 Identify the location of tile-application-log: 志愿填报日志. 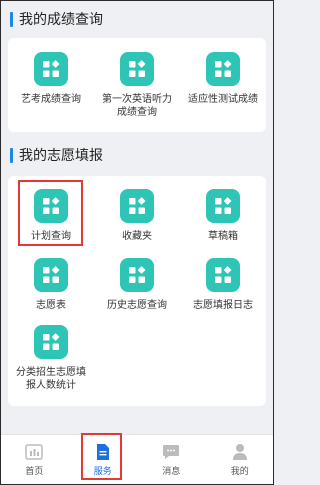
(223, 285).